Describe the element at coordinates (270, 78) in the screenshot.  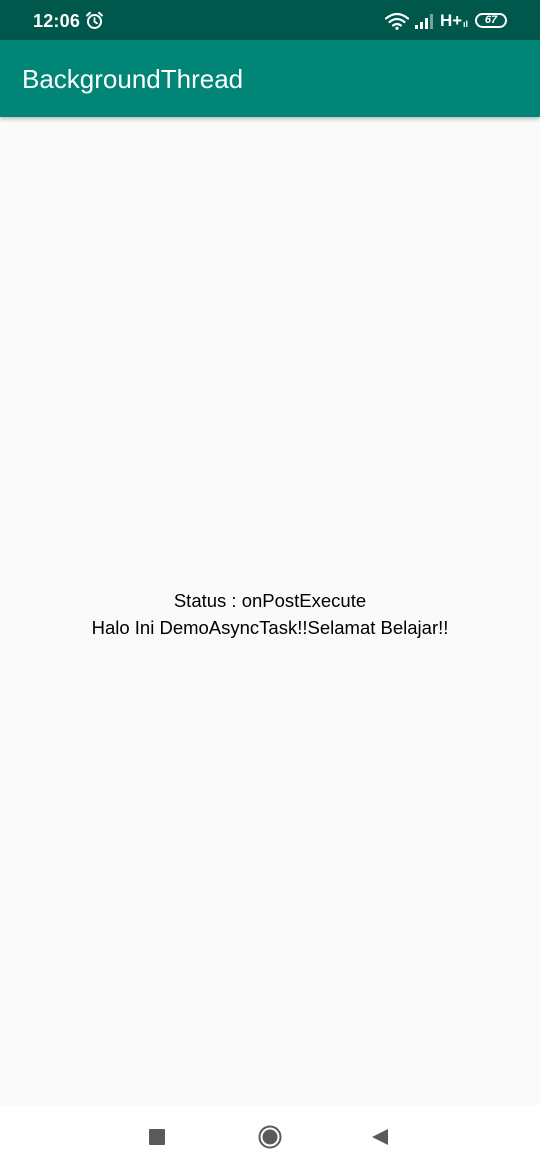
I see `app-bar: BackgroundThread` at that location.